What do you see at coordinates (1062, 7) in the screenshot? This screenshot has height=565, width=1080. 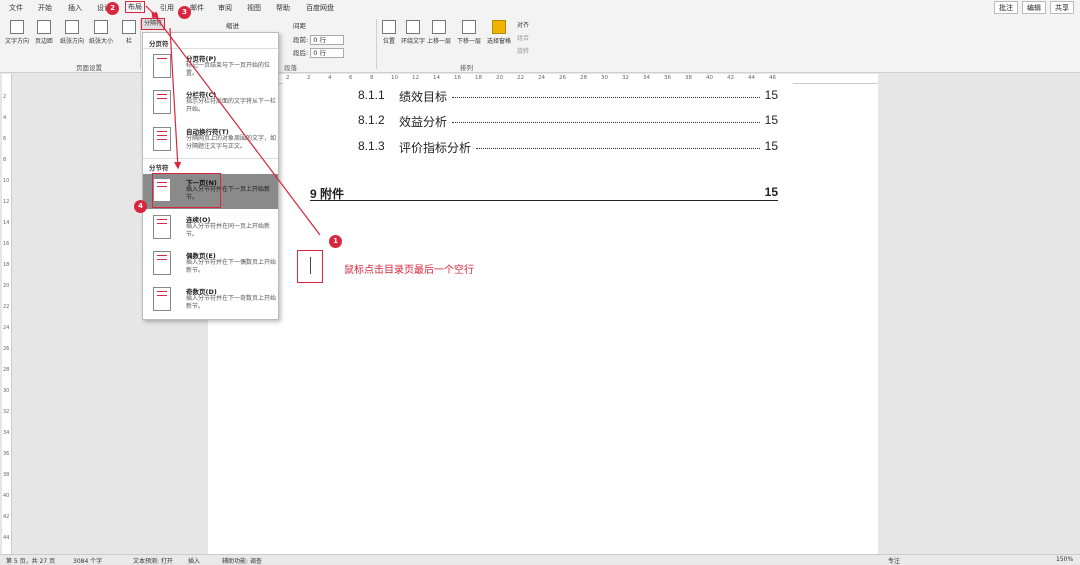 I see `share-button: 共享` at bounding box center [1062, 7].